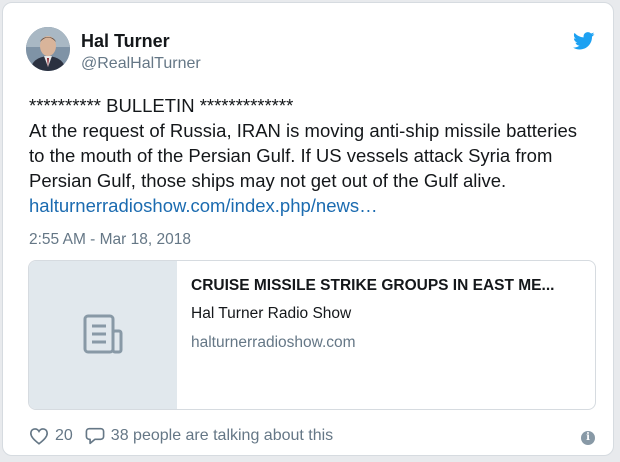  Describe the element at coordinates (95, 436) in the screenshot. I see `comment-icon` at that location.